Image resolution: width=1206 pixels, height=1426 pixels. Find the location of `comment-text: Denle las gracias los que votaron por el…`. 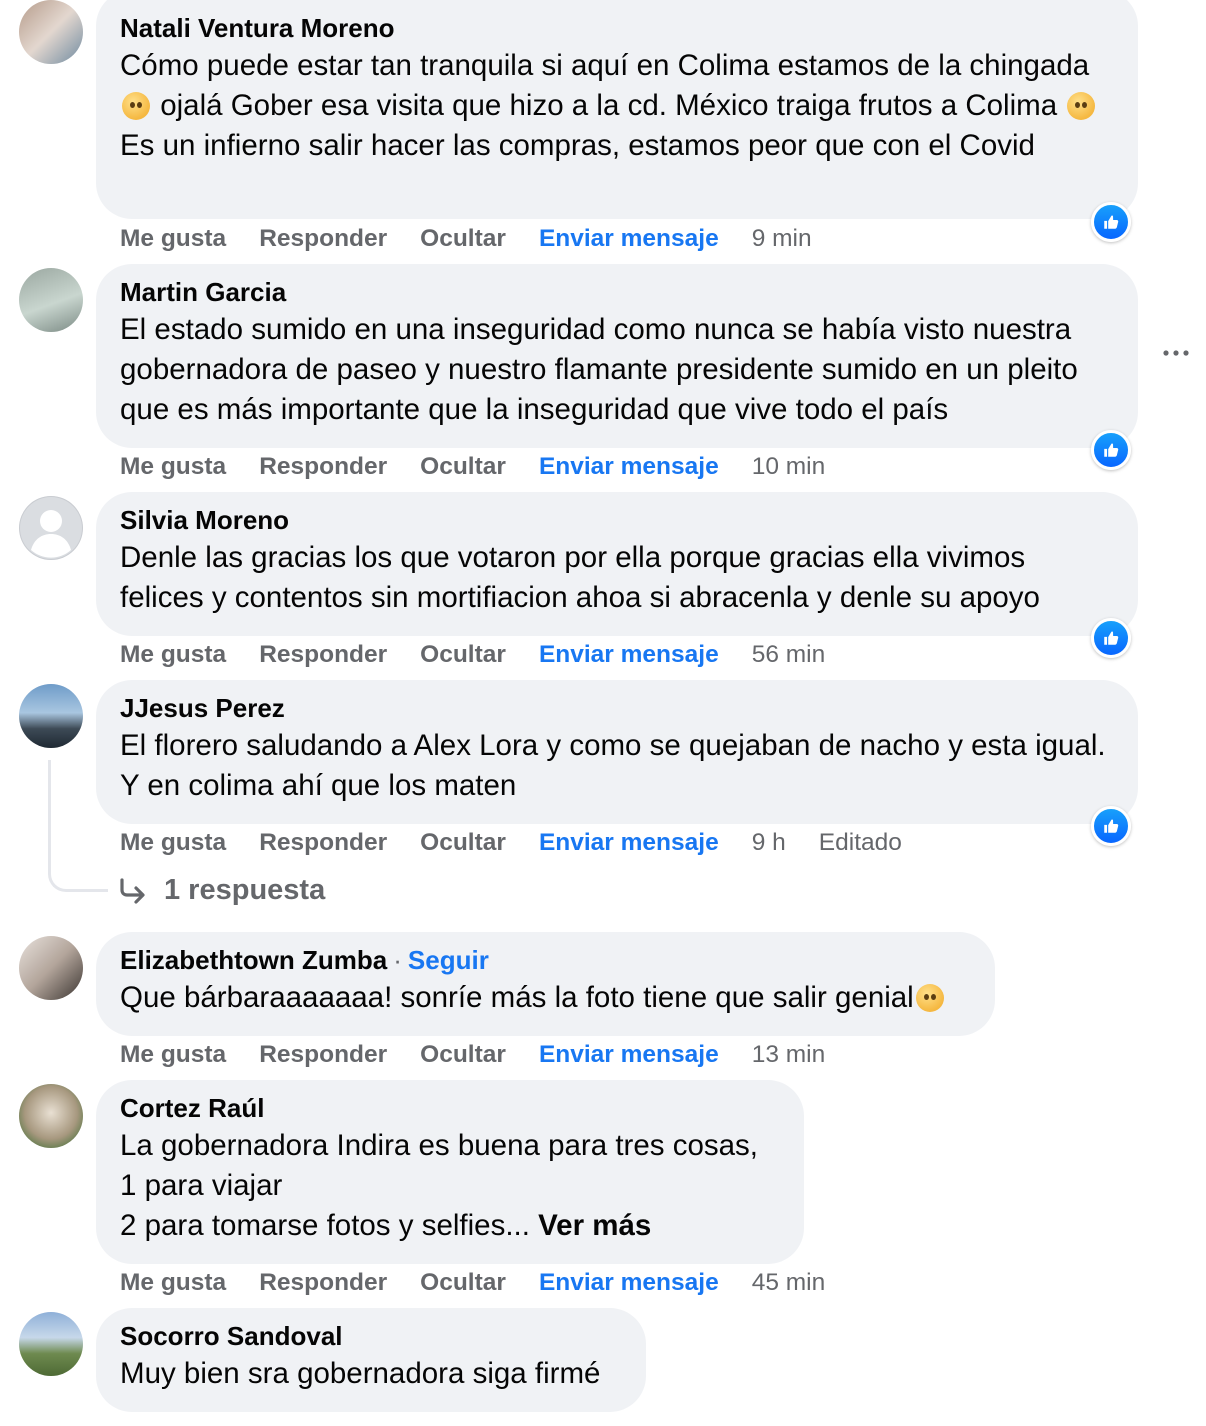

comment-text: Denle las gracias los que votaron por el… is located at coordinates (580, 577).